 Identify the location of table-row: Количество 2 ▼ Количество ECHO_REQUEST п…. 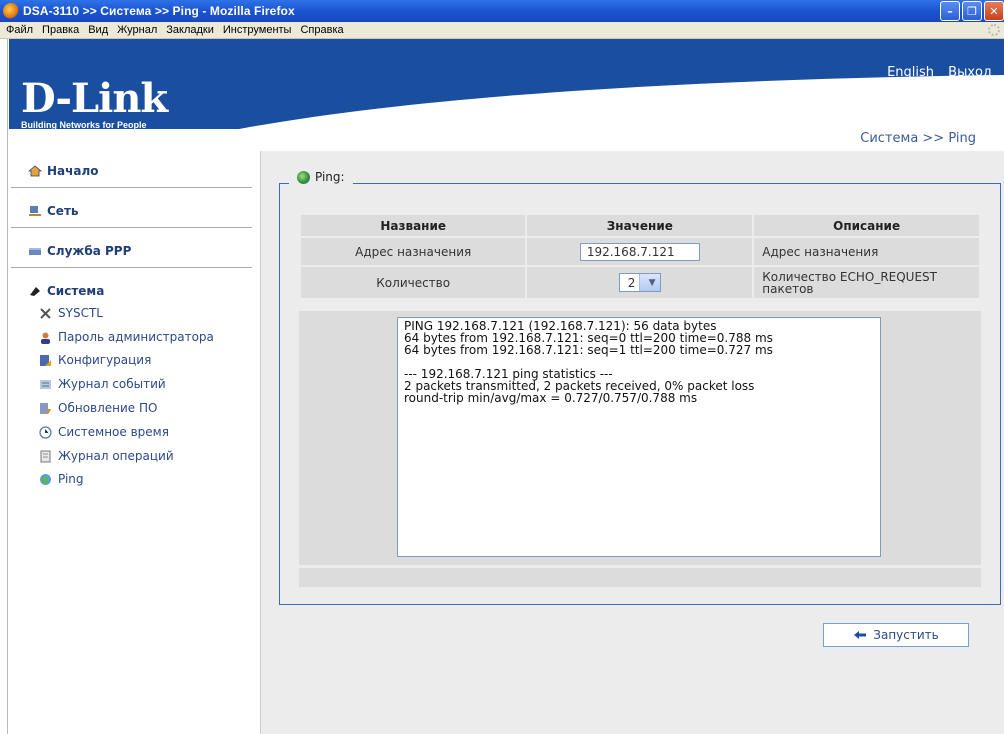
(640, 282).